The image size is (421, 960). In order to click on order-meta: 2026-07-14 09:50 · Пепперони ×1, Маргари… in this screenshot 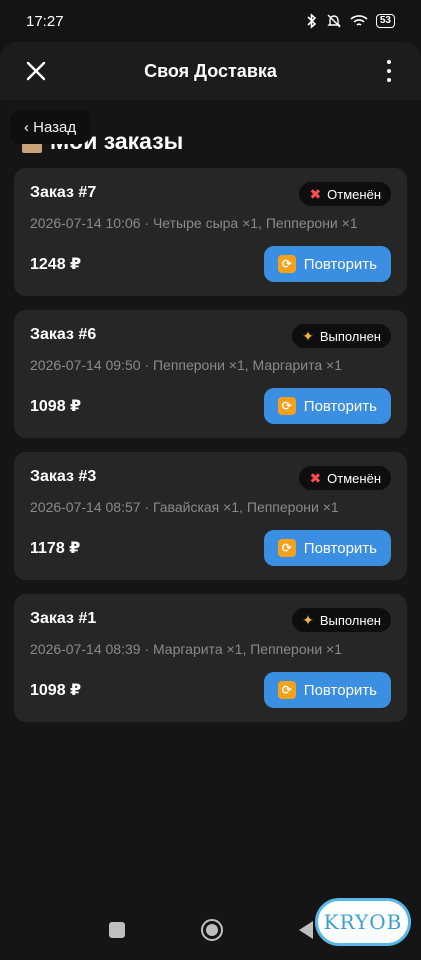, I will do `click(186, 365)`.